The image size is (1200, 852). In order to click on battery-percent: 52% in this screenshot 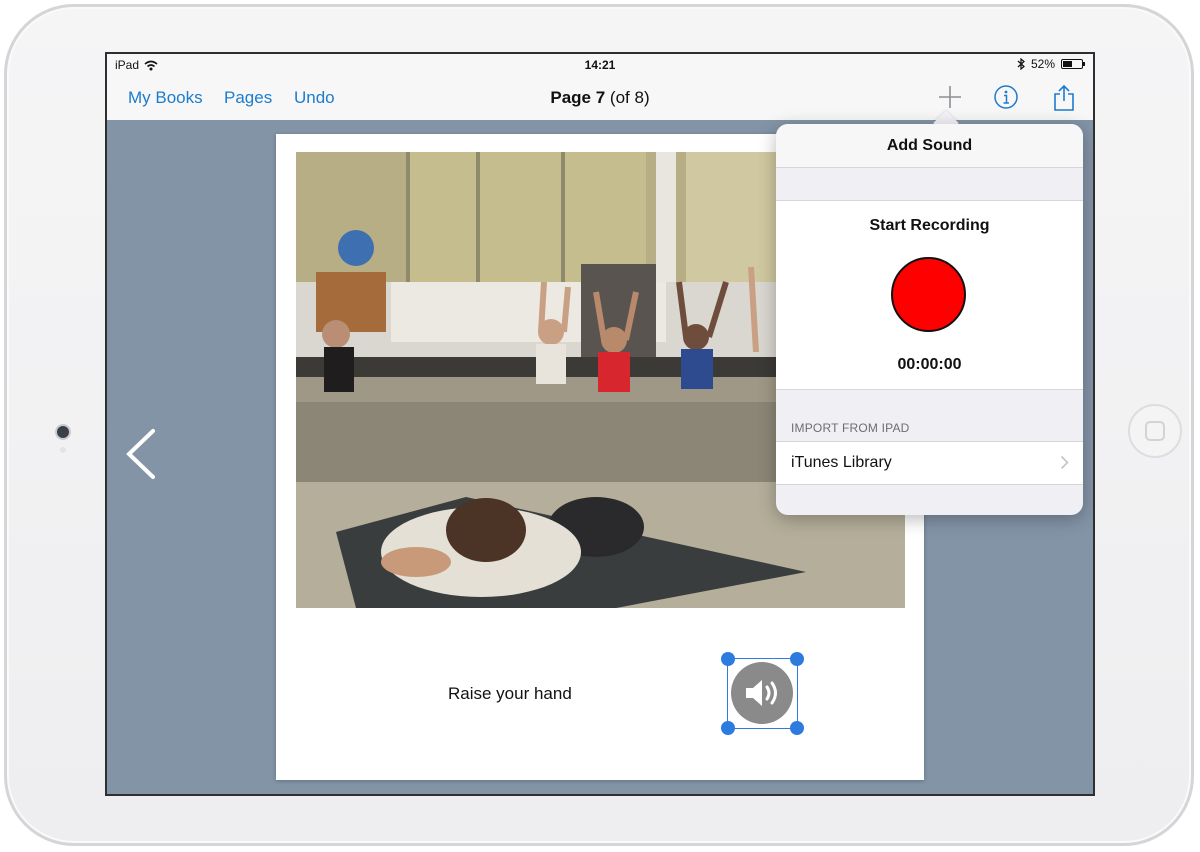, I will do `click(1042, 64)`.